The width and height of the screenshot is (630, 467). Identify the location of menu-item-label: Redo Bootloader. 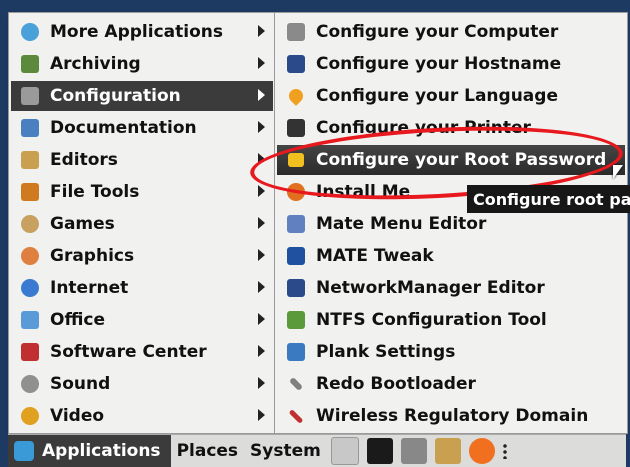
(396, 384).